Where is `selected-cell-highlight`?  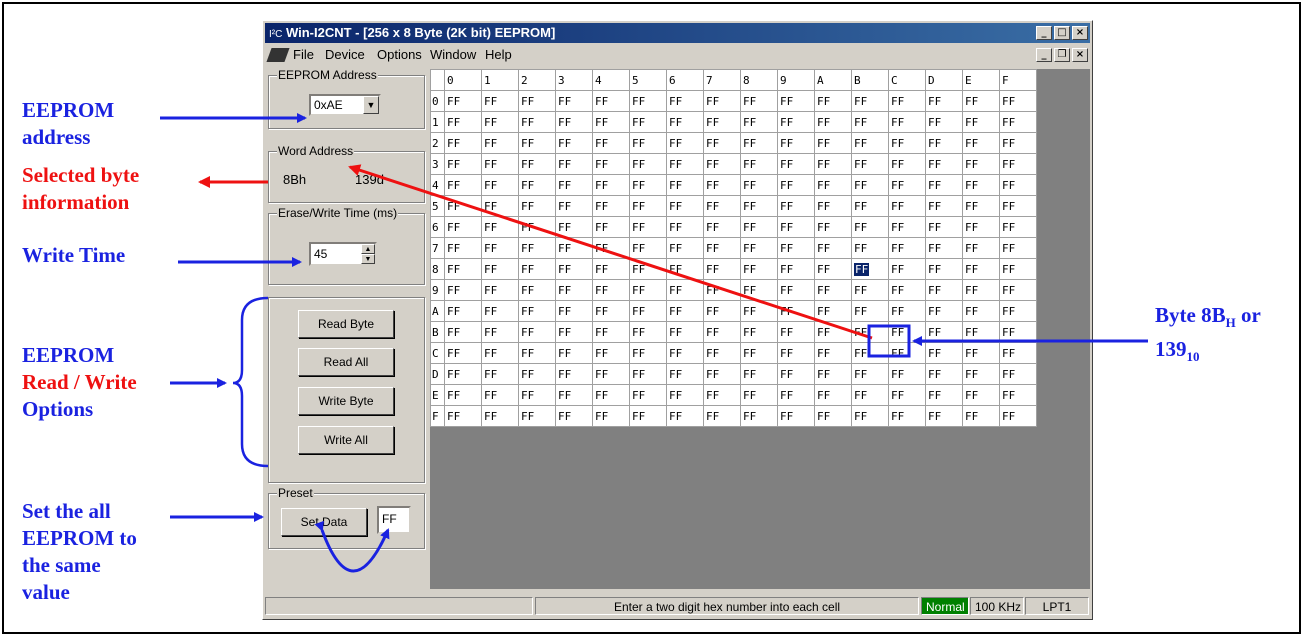 selected-cell-highlight is located at coordinates (889, 341).